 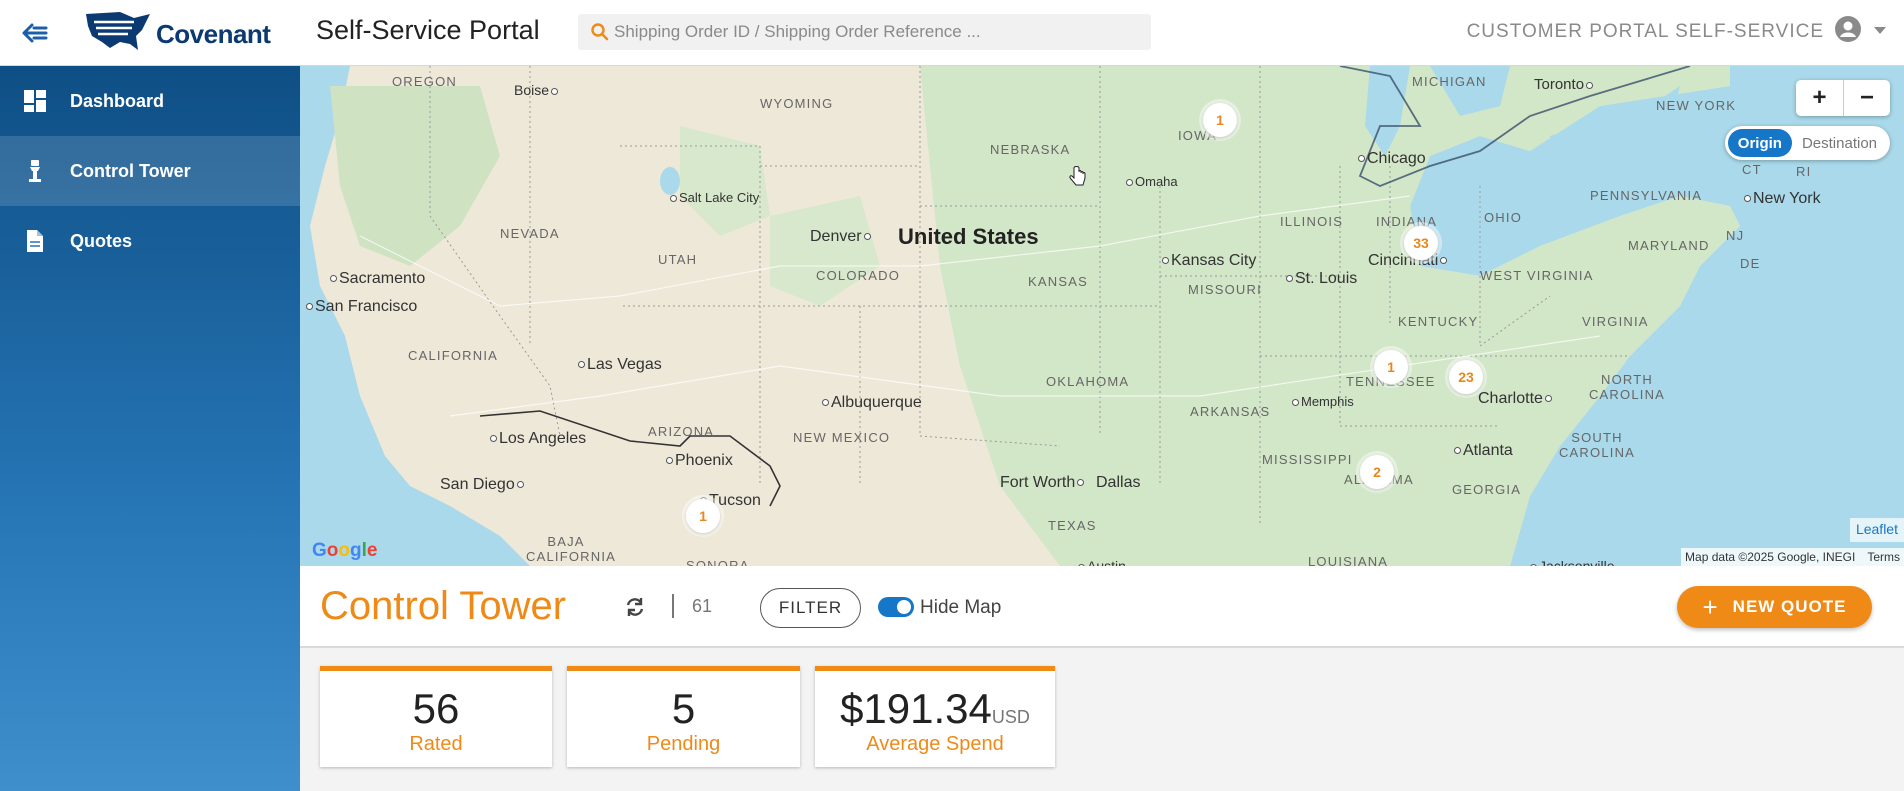 What do you see at coordinates (150, 241) in the screenshot?
I see `sidebar-item-quotes: Quotes` at bounding box center [150, 241].